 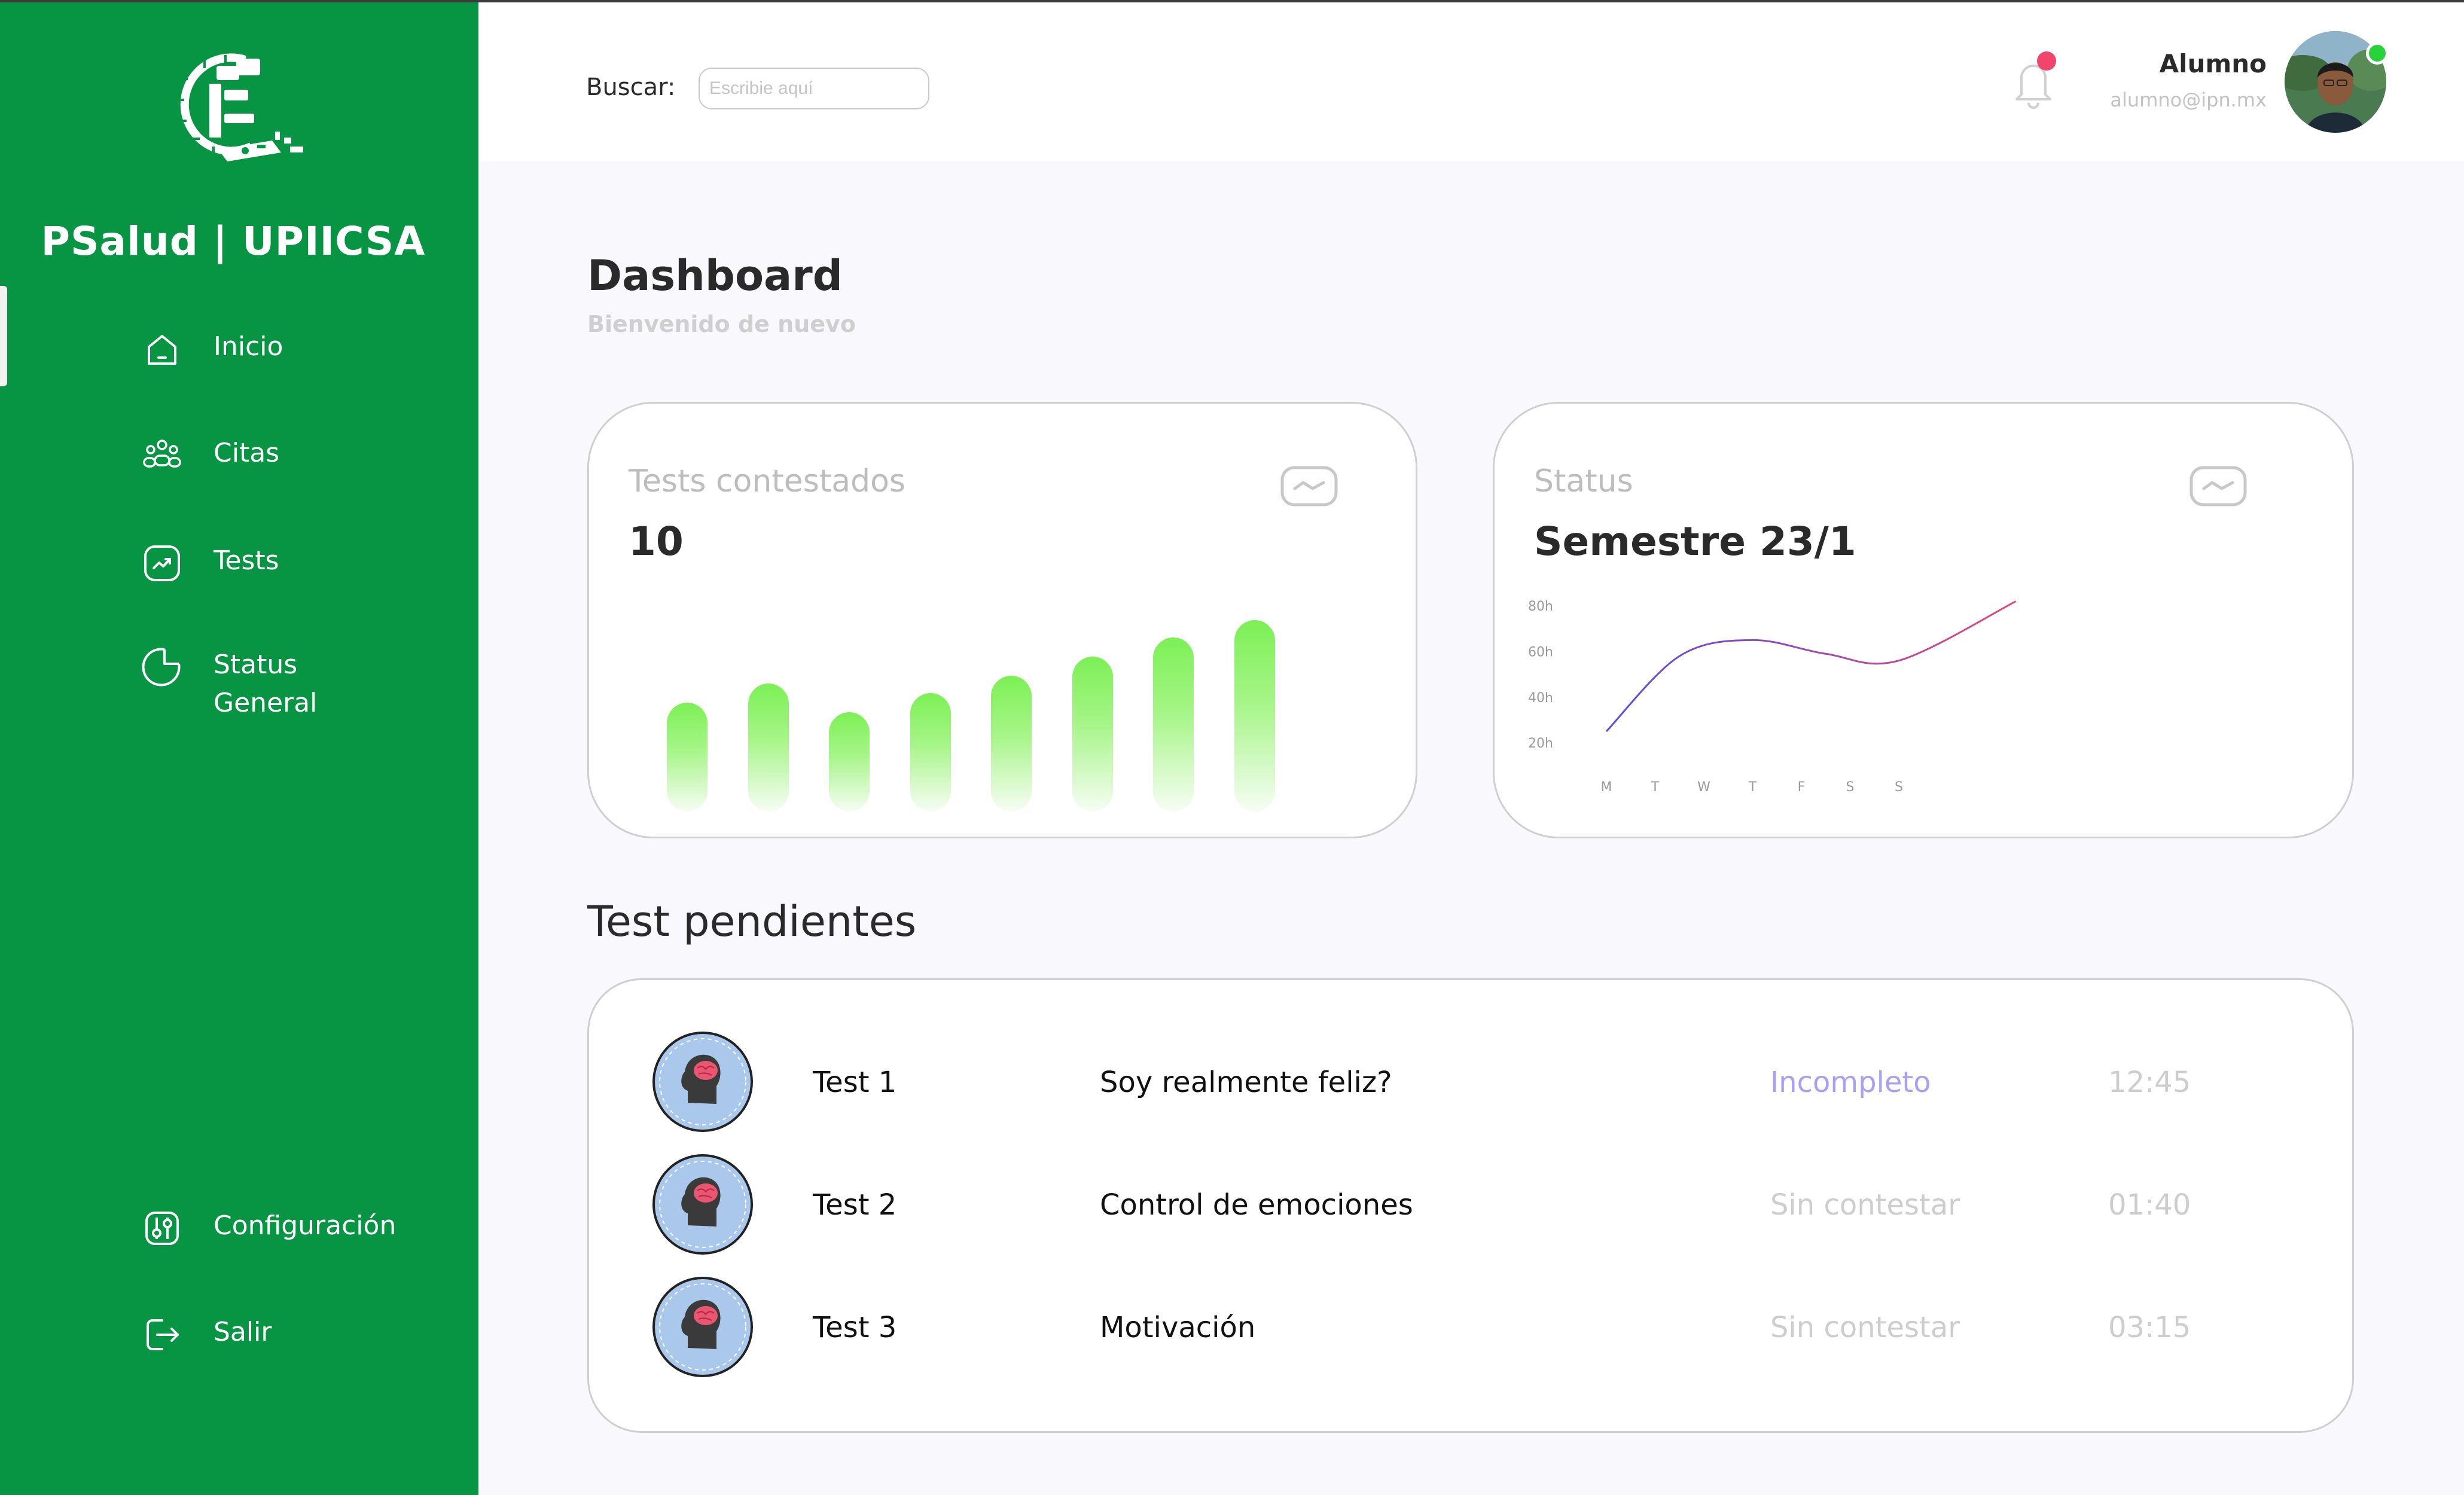 What do you see at coordinates (1256, 1205) in the screenshot?
I see `test-description: Control de emociones` at bounding box center [1256, 1205].